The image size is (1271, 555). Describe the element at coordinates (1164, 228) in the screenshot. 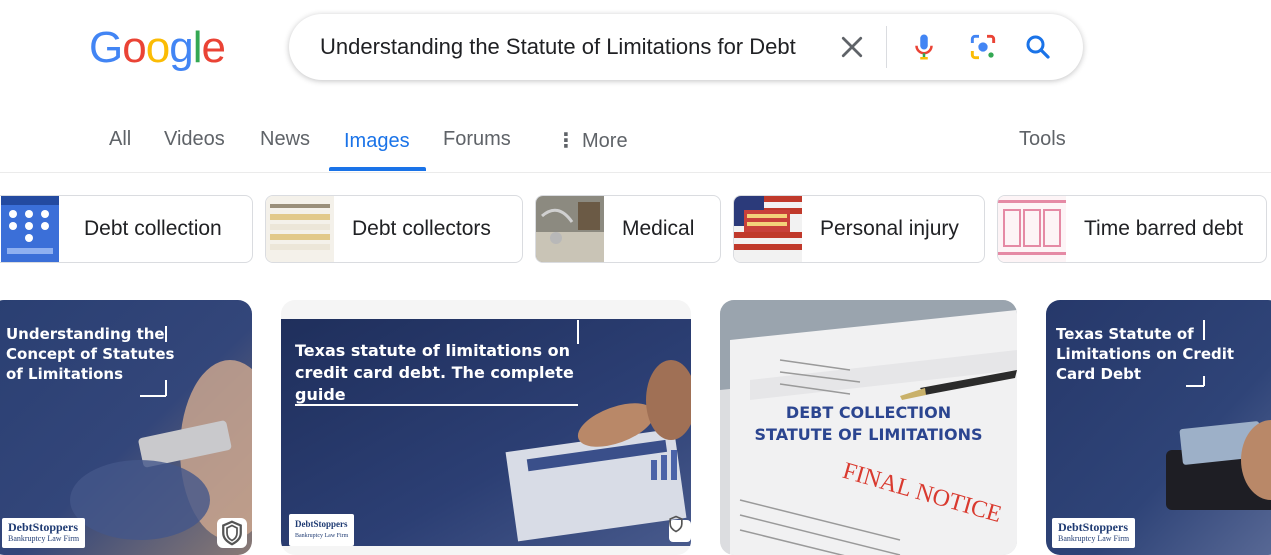

I see `chip-label: Time barred debt` at that location.